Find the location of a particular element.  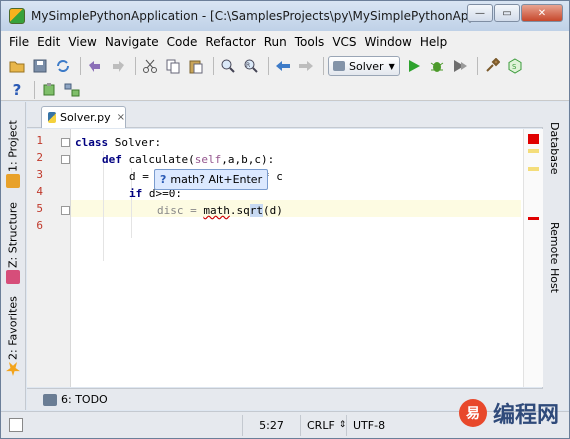

tab-solver-py: Solver.py × is located at coordinates (83, 117).